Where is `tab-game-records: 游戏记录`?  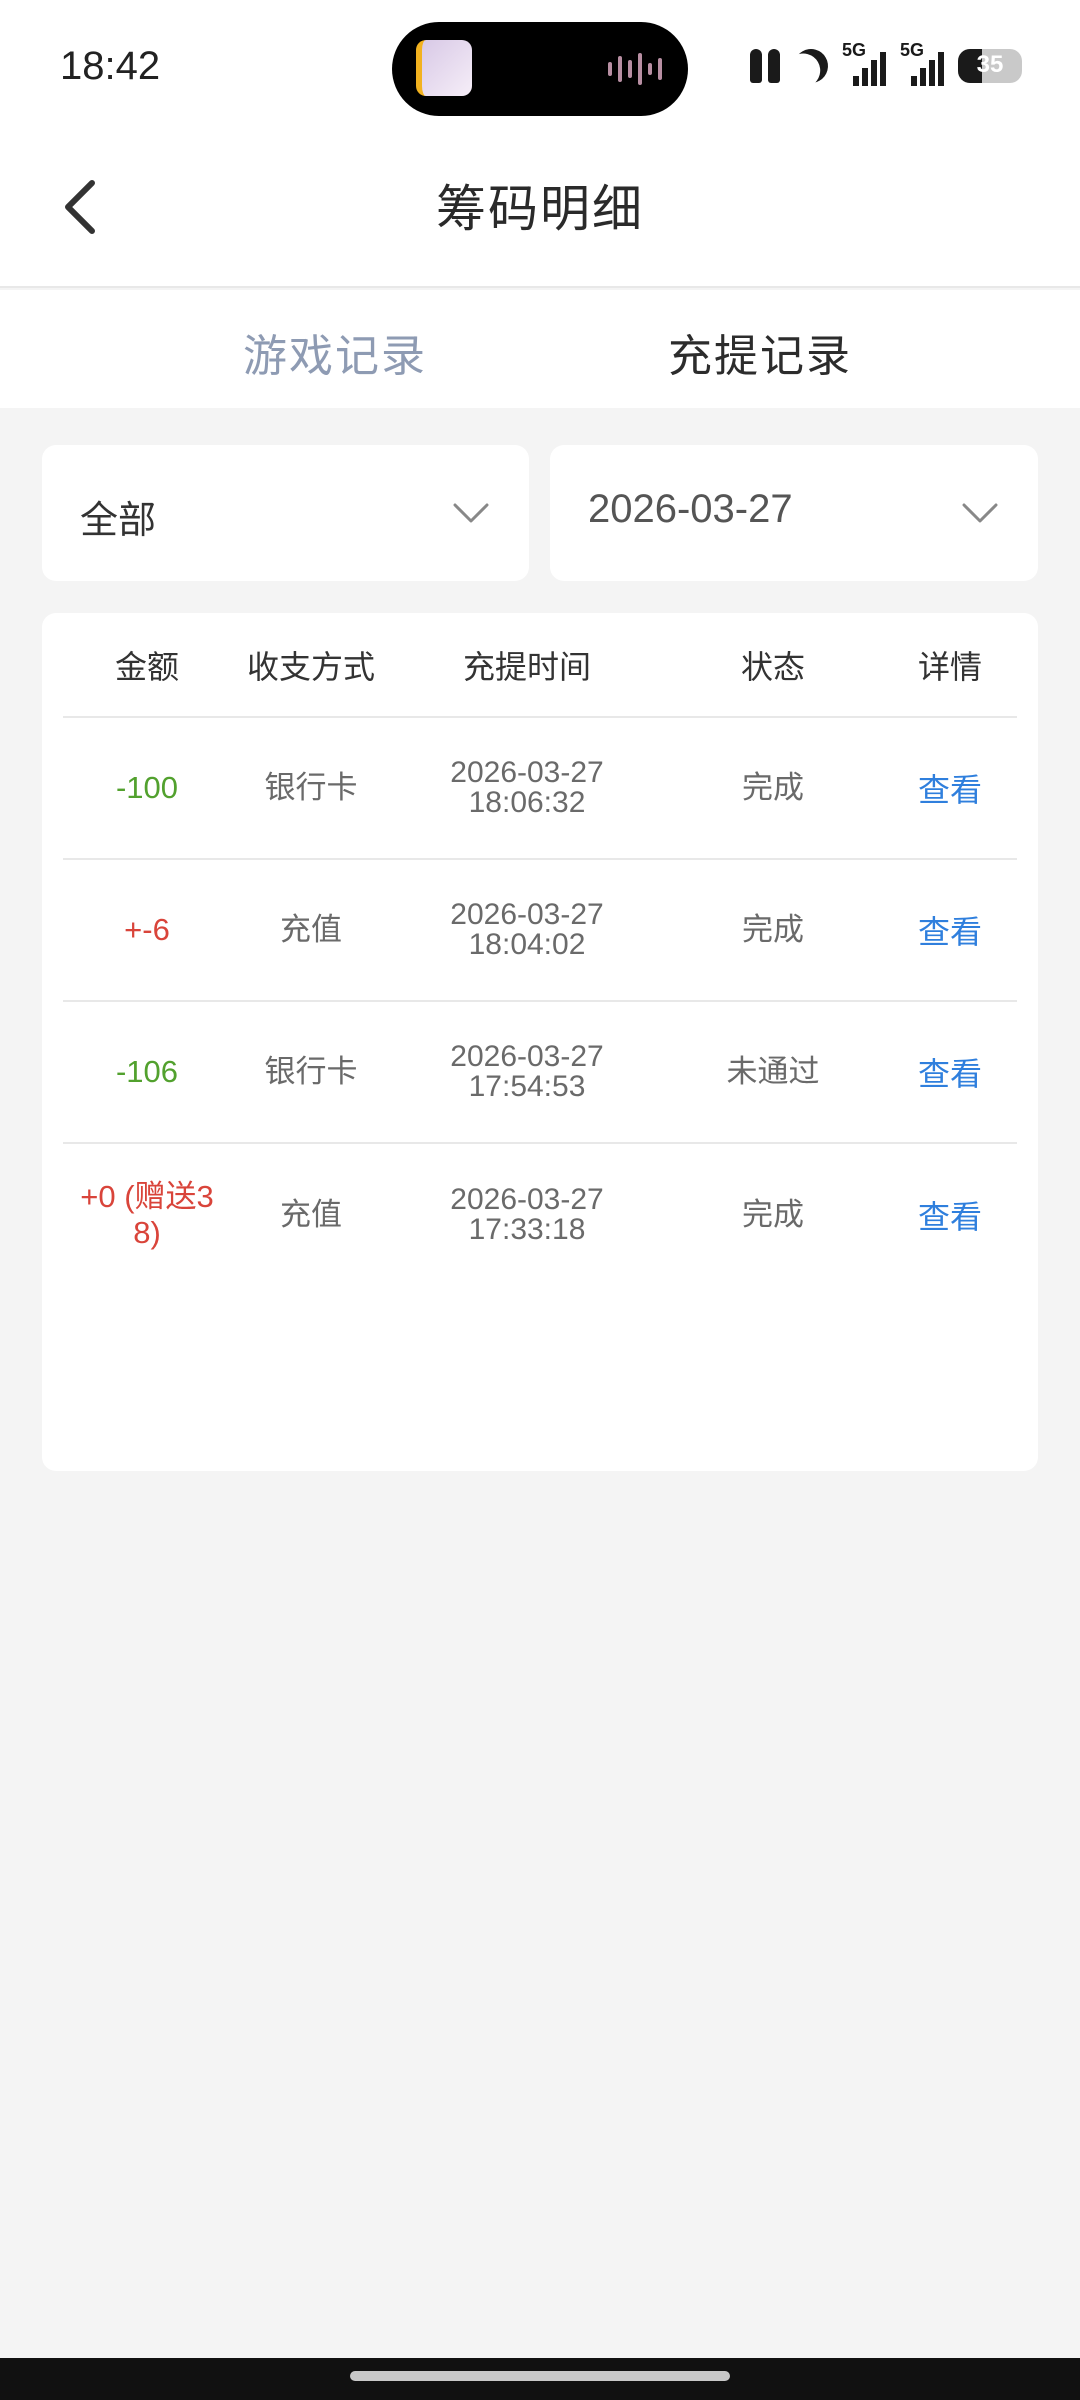
tab-game-records: 游戏记录 is located at coordinates (335, 352).